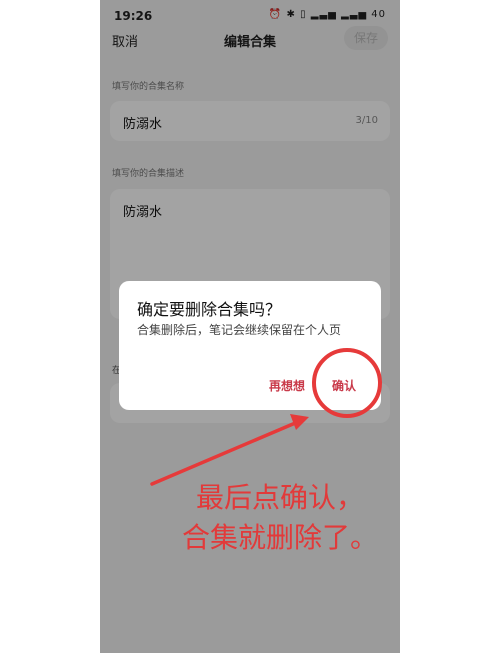 The image size is (500, 653). What do you see at coordinates (280, 518) in the screenshot?
I see `annotation-text: 最后点确认， 合集就删除了。` at bounding box center [280, 518].